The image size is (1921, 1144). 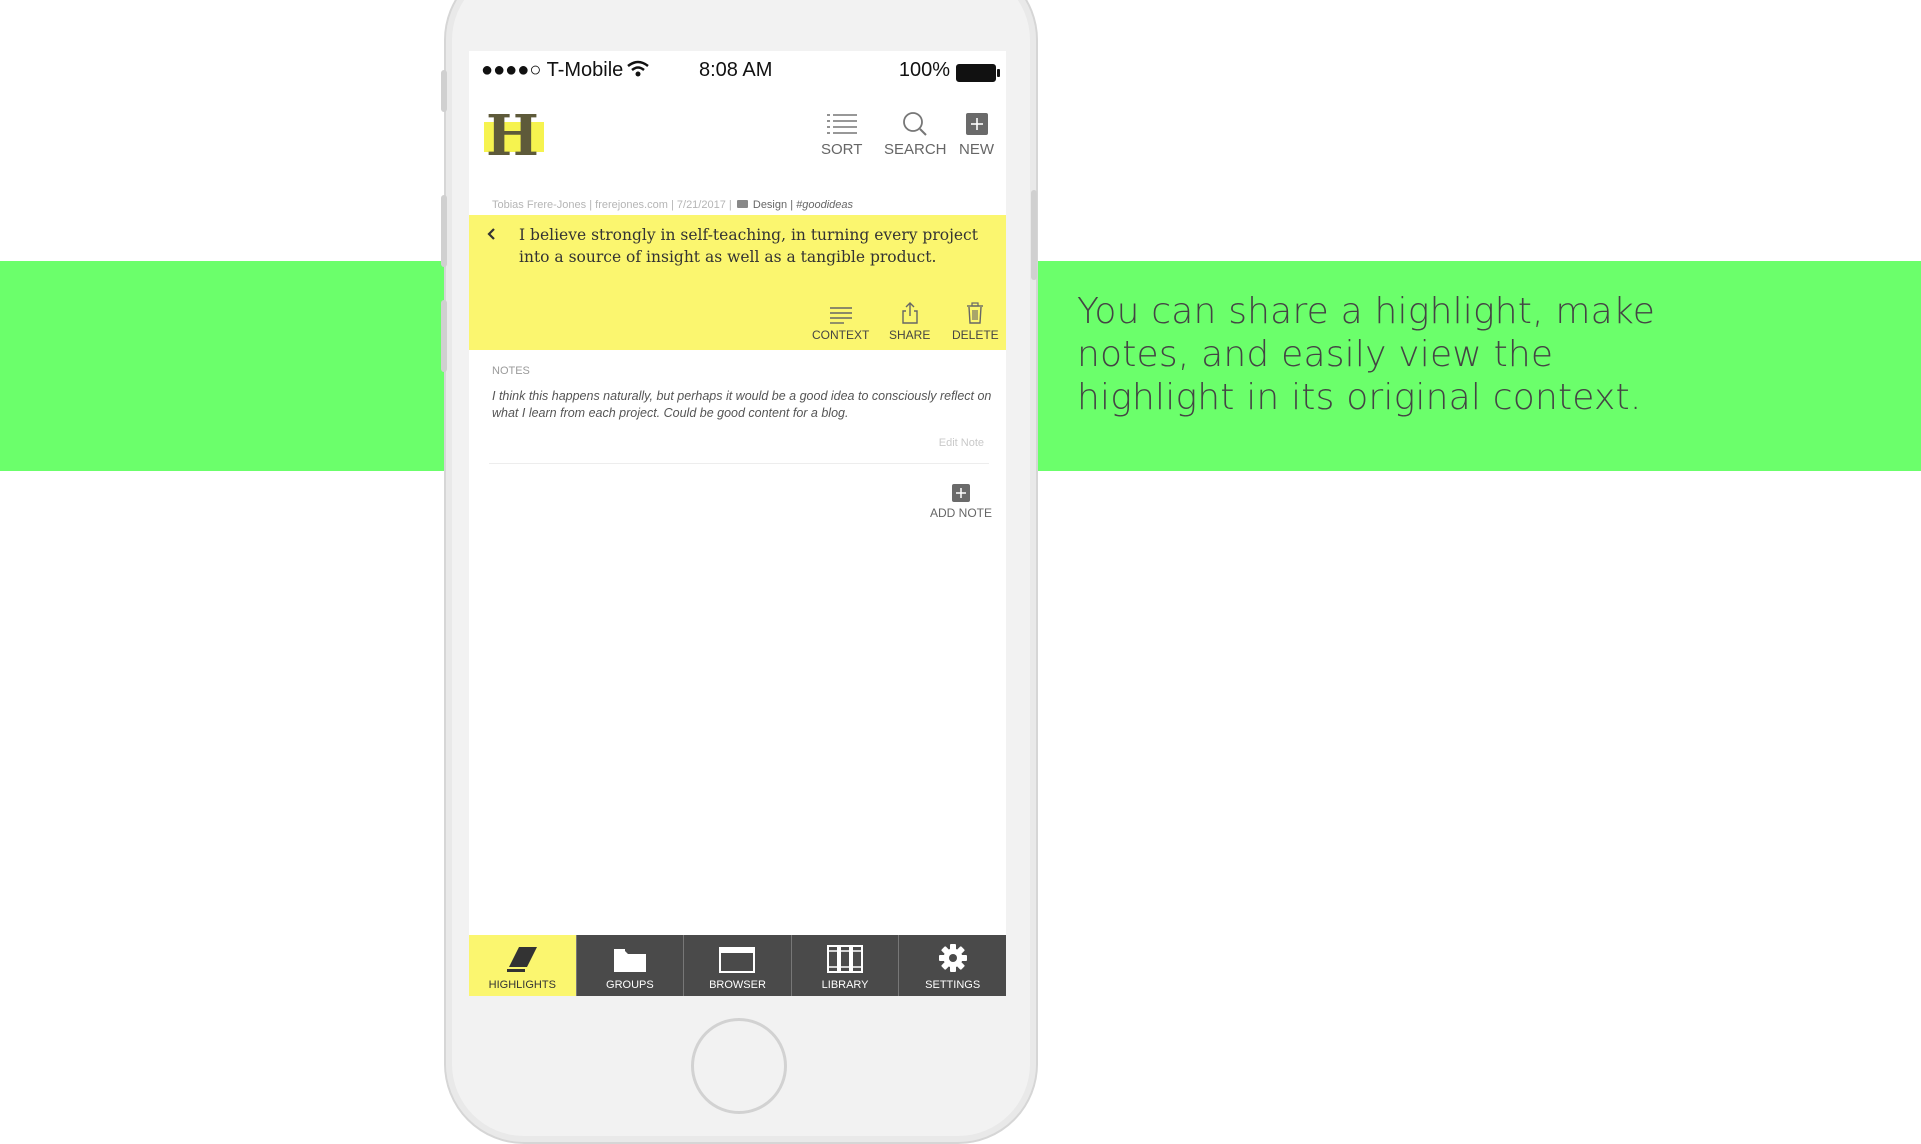 What do you see at coordinates (978, 73) in the screenshot?
I see `battery-icon` at bounding box center [978, 73].